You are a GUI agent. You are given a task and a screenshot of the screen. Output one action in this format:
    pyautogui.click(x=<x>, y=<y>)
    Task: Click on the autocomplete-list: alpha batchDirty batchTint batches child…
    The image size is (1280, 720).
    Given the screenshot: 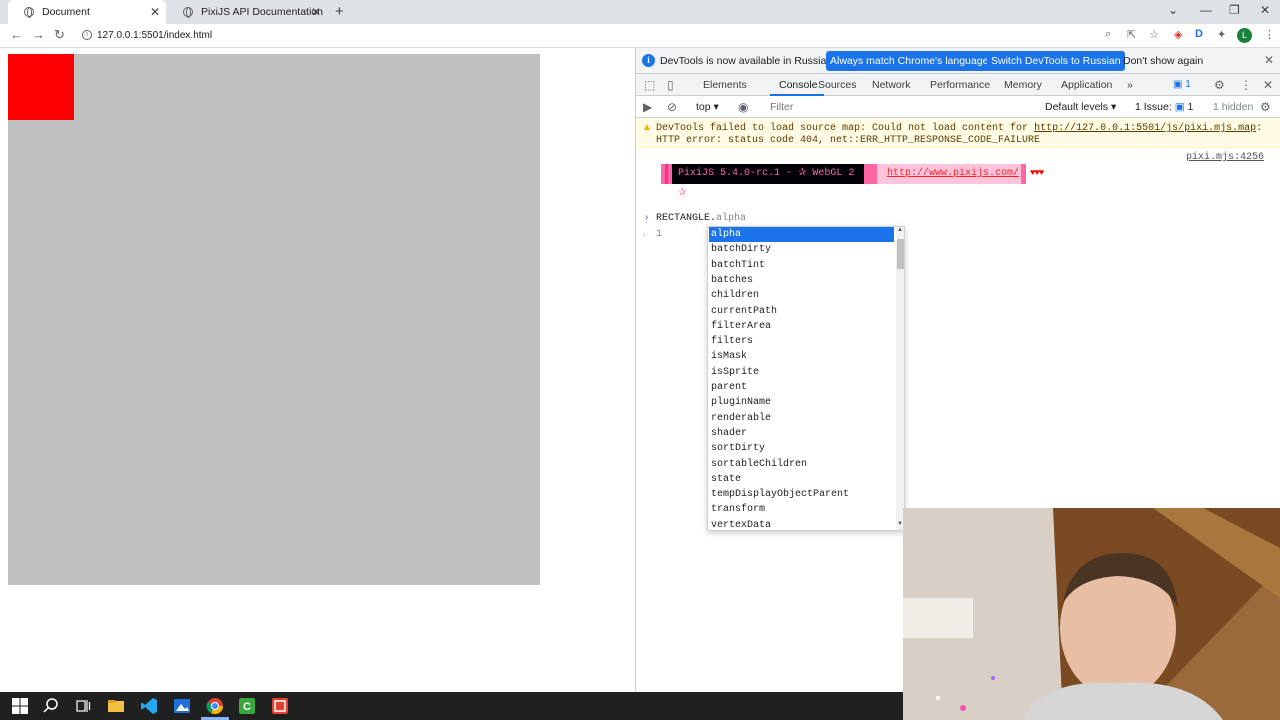 What is the action you would take?
    pyautogui.click(x=806, y=378)
    